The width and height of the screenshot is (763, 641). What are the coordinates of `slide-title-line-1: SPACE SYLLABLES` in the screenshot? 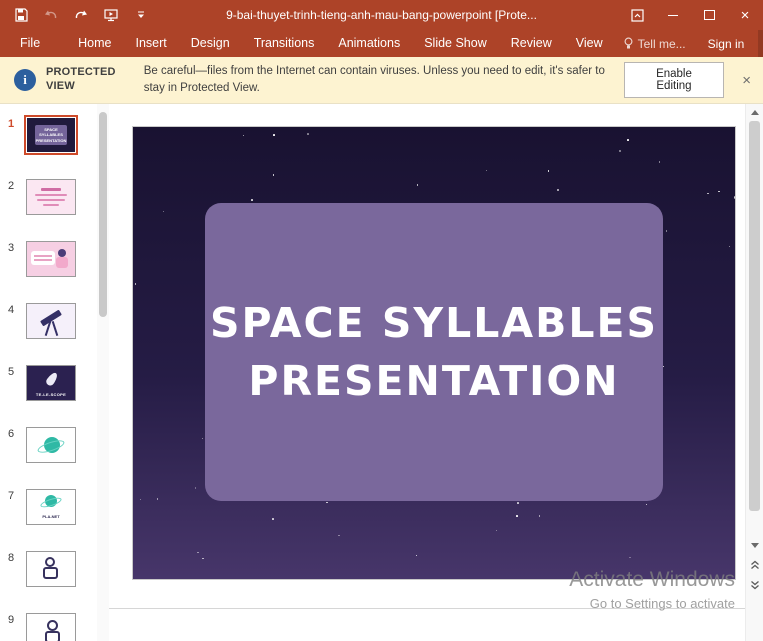 It's located at (434, 323).